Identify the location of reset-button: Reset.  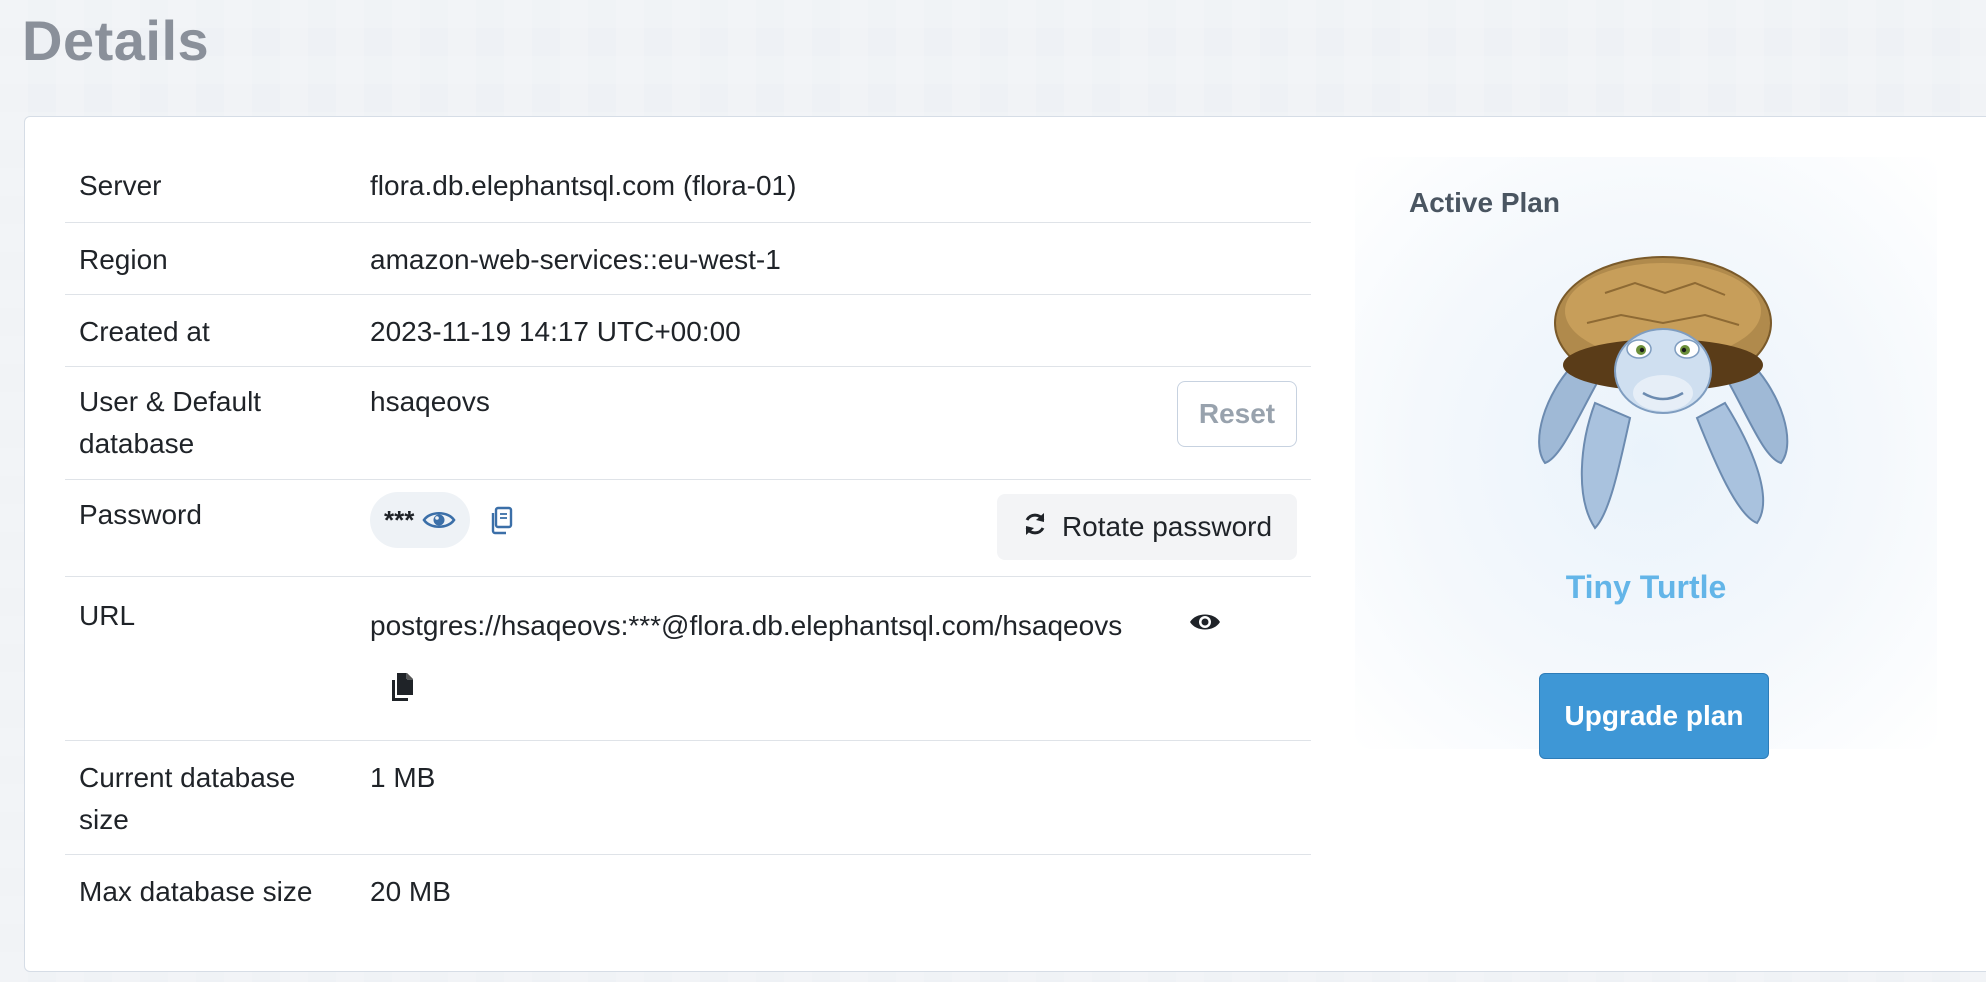
(1237, 414).